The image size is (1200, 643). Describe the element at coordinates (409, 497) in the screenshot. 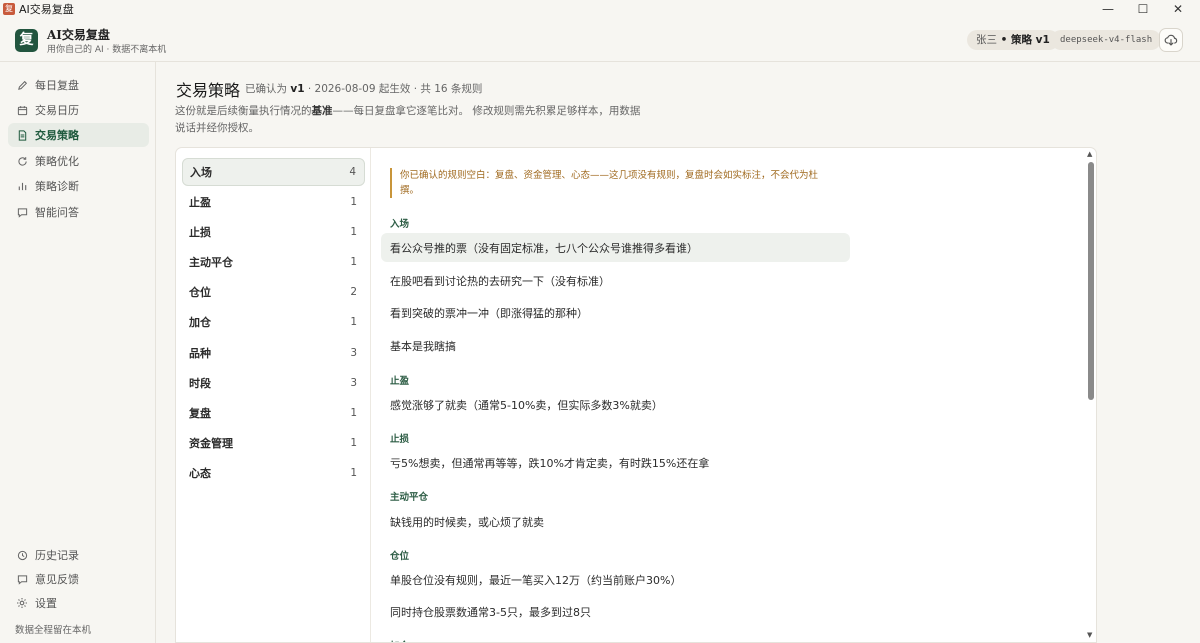

I see `section-heading: 主动平仓` at that location.